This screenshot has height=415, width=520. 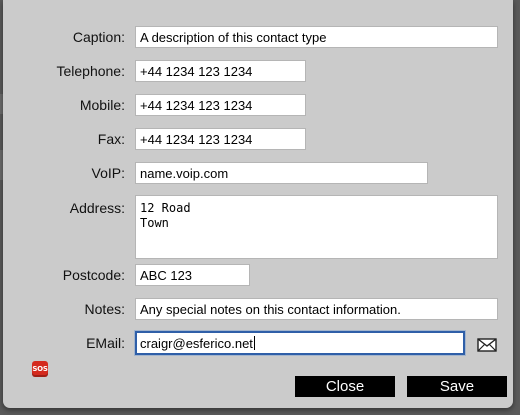 I want to click on voip-label: VoIP:, so click(x=108, y=173).